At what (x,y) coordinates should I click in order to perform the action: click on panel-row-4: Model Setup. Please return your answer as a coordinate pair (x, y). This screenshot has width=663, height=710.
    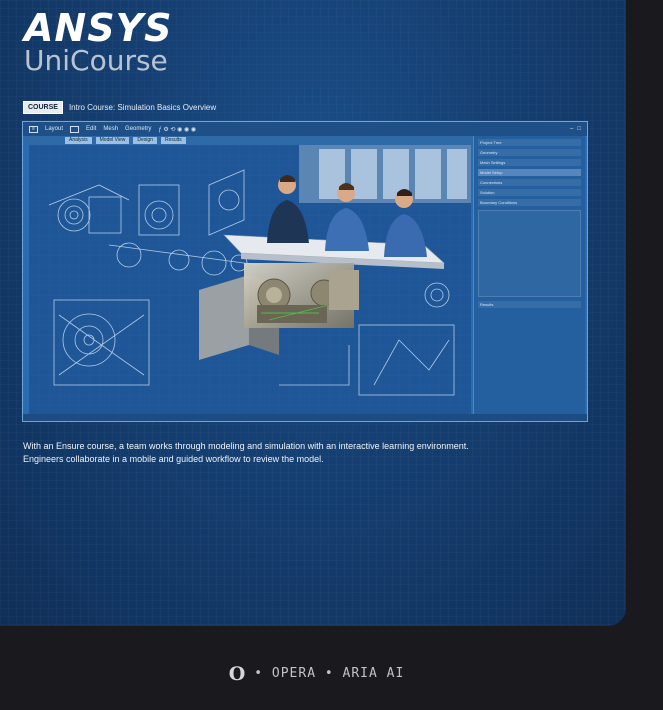
    Looking at the image, I should click on (529, 172).